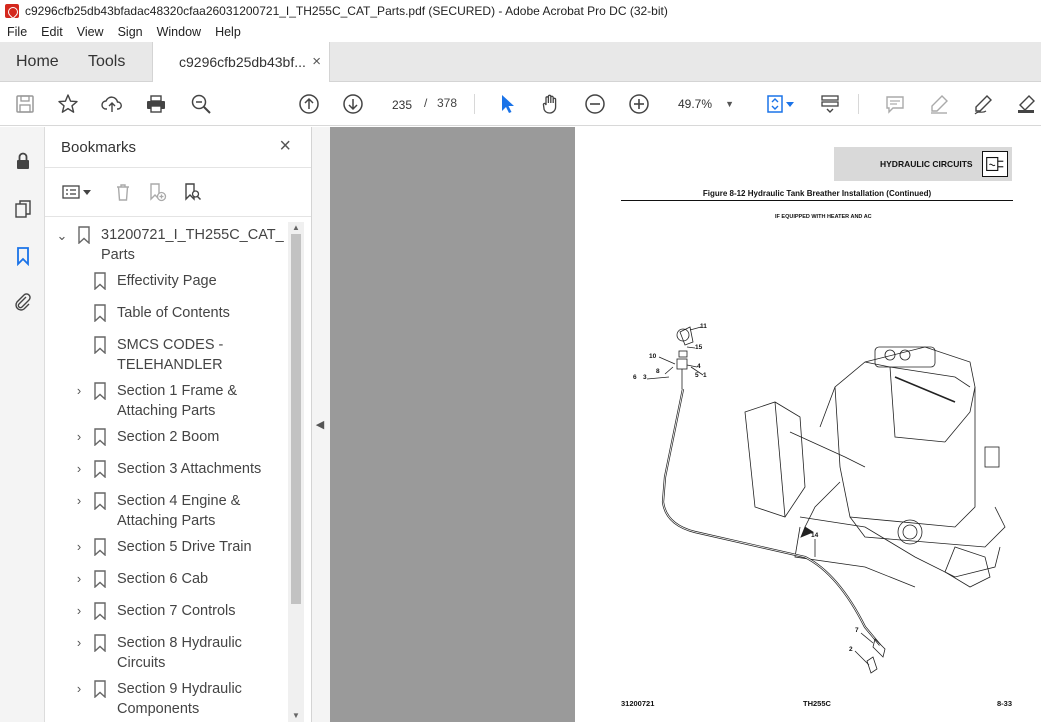 The height and width of the screenshot is (722, 1041). Describe the element at coordinates (638, 703) in the screenshot. I see `footer-part-number: 31200721` at that location.